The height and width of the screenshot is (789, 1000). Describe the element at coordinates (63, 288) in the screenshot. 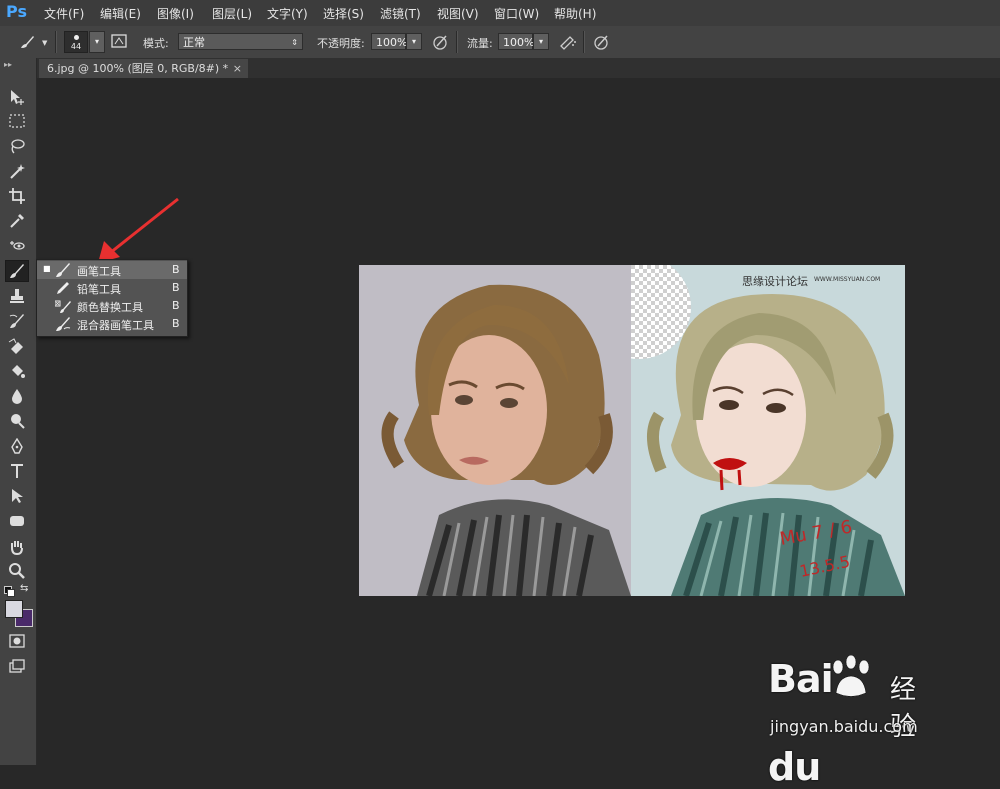

I see `pencil-icon` at that location.